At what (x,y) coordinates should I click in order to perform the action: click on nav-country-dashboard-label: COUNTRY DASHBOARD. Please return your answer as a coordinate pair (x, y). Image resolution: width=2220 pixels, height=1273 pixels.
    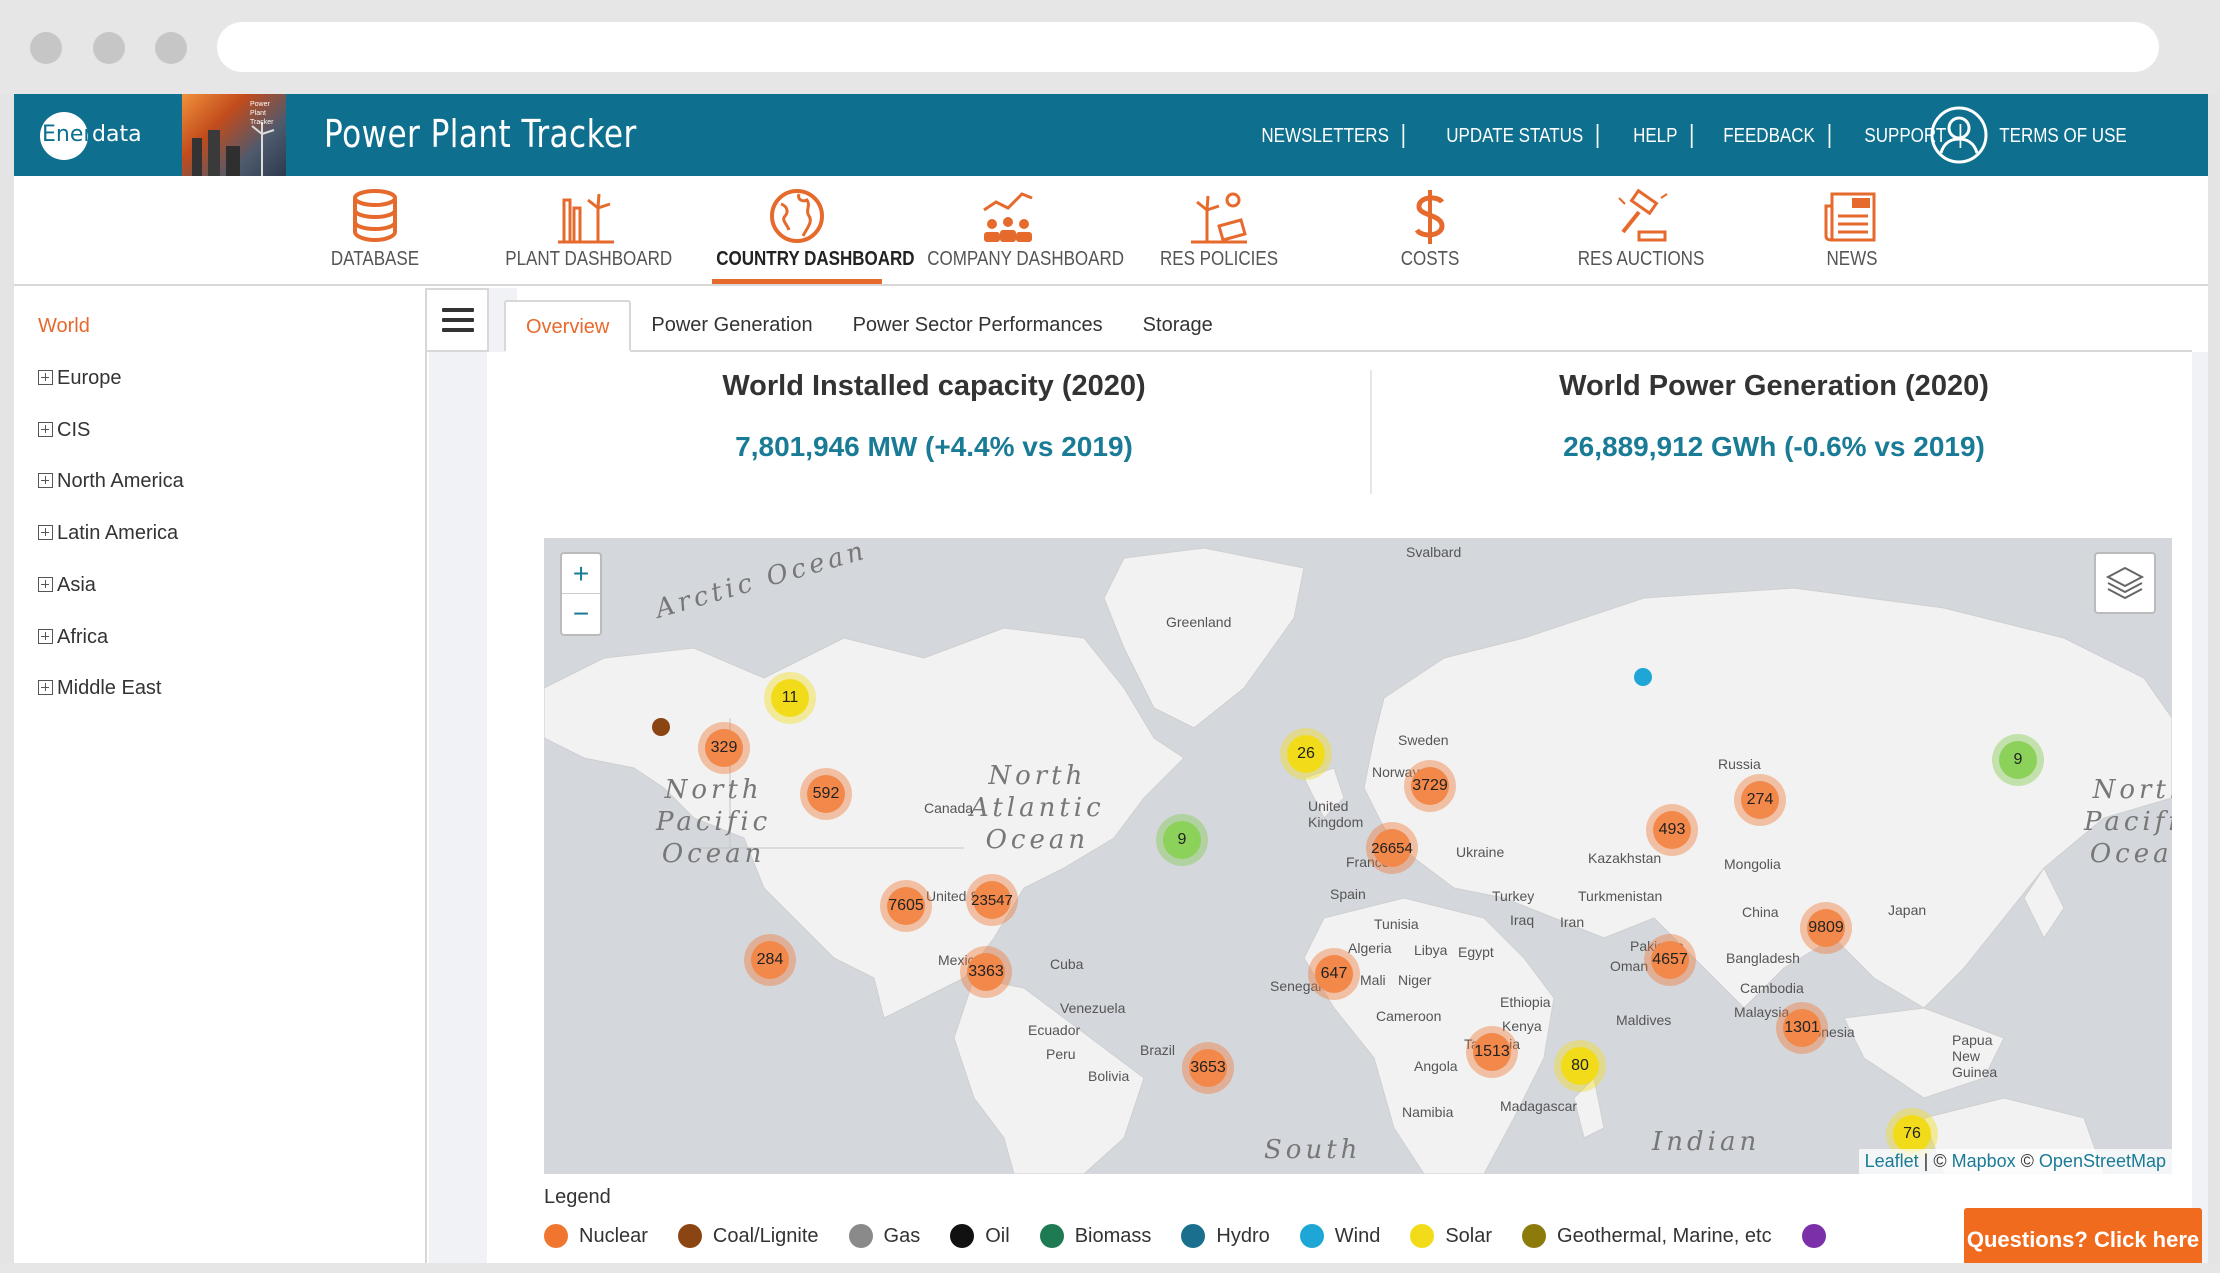
    Looking at the image, I should click on (815, 259).